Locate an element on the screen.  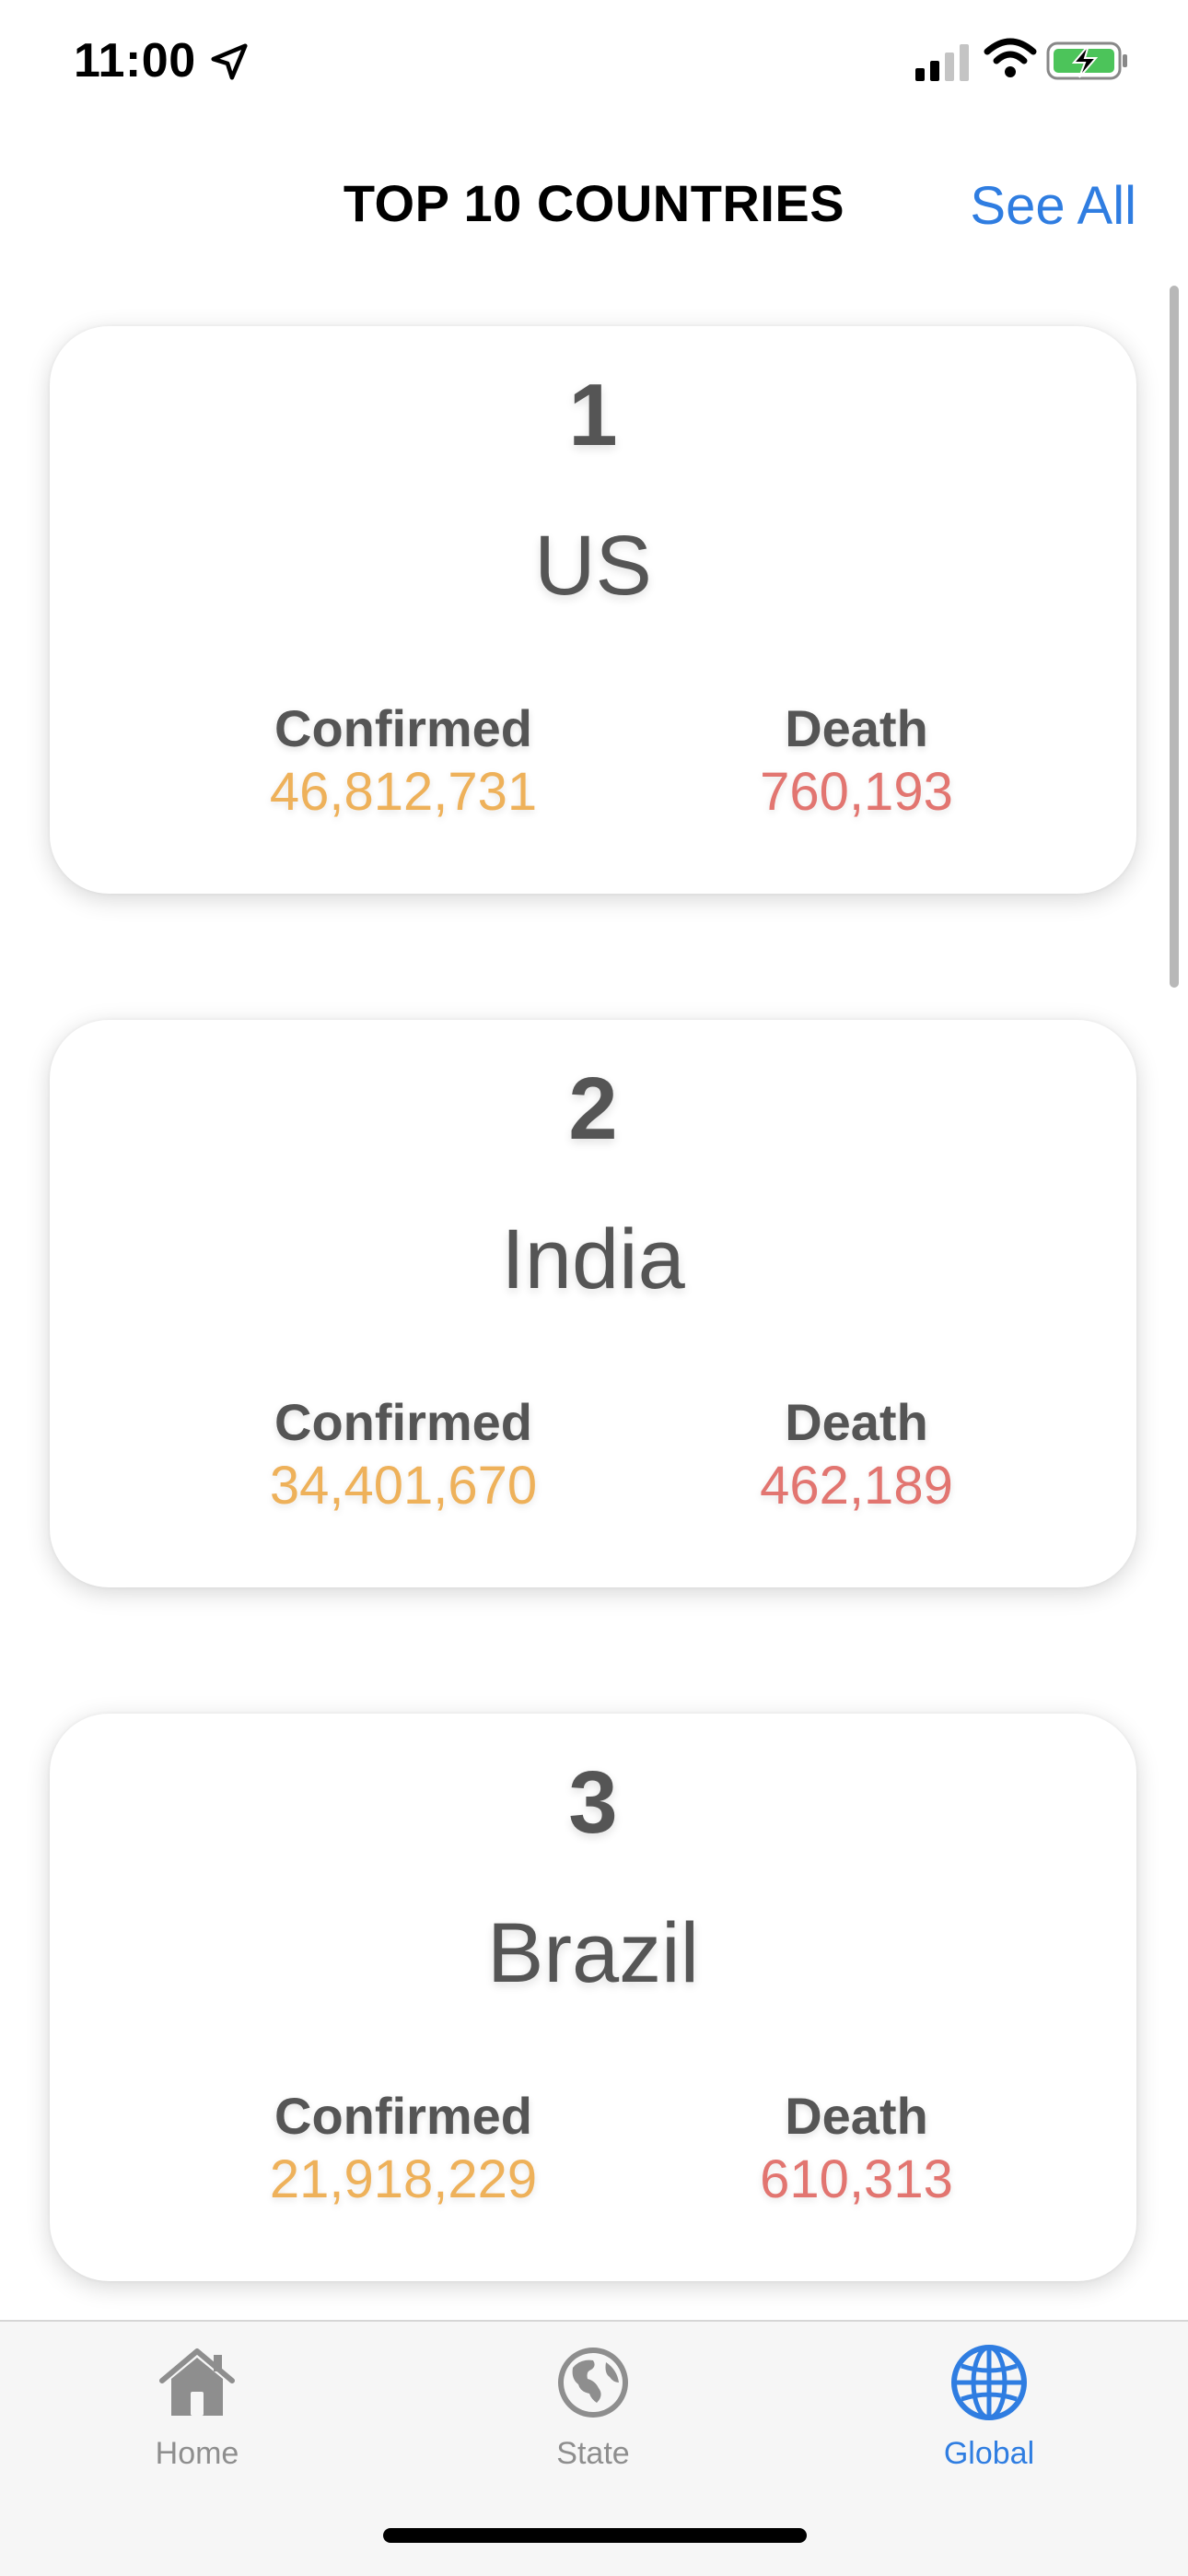
death-stat: Death 610,313 is located at coordinates (856, 2149).